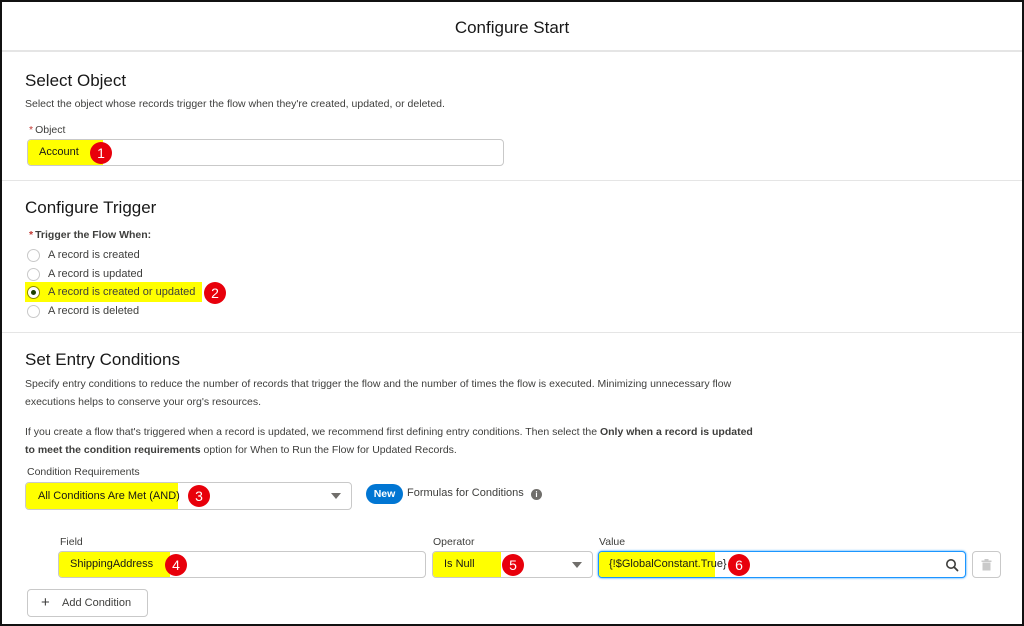 The height and width of the screenshot is (626, 1024). What do you see at coordinates (91, 207) in the screenshot?
I see `section-title: Configure Trigger` at bounding box center [91, 207].